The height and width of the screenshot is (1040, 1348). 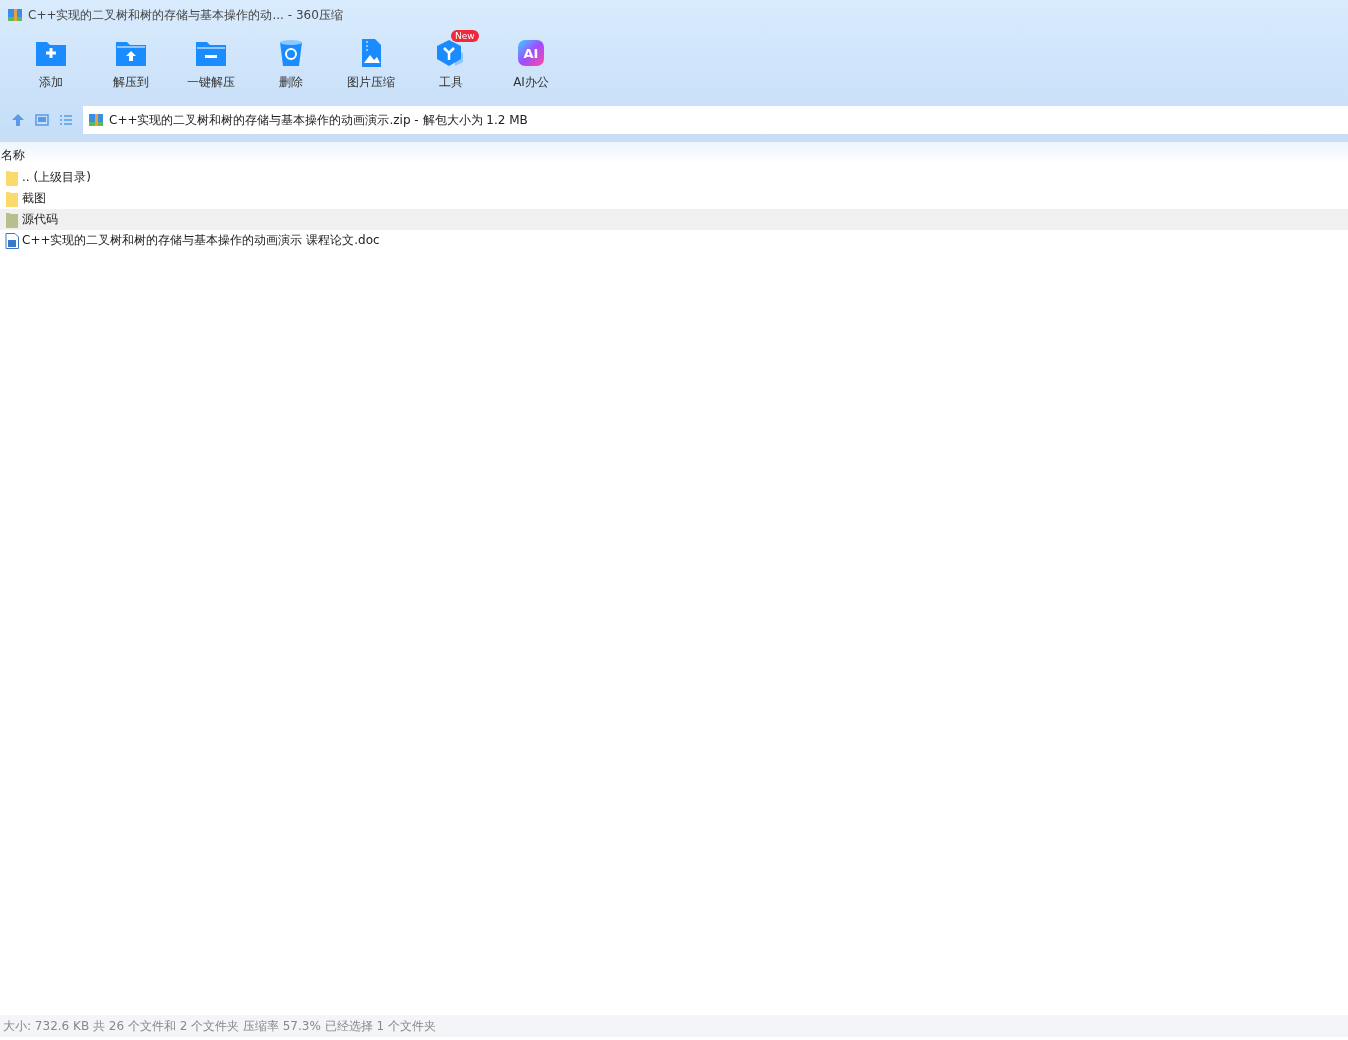 I want to click on file-name: 截图, so click(x=34, y=198).